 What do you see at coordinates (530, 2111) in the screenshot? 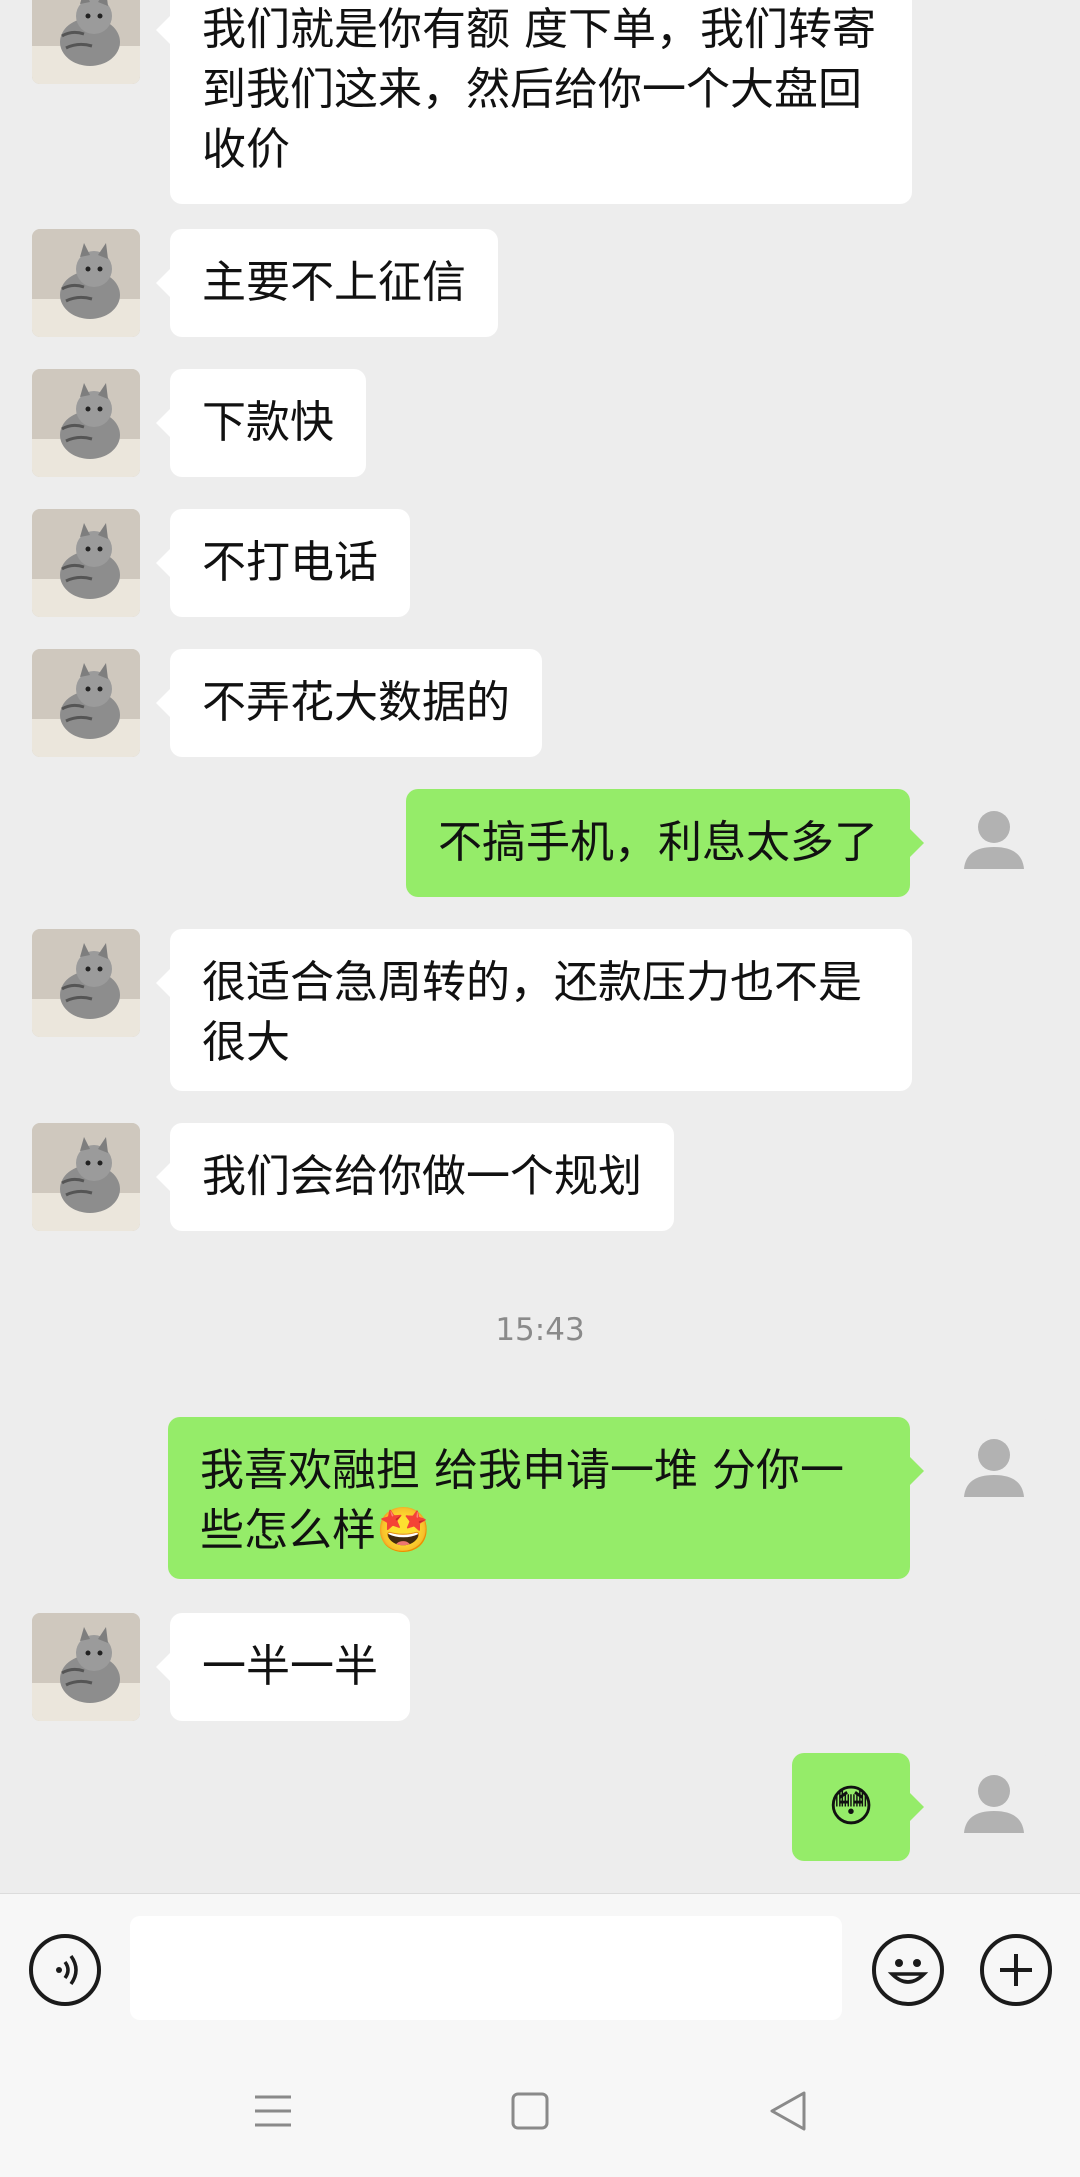
I see `home-icon` at bounding box center [530, 2111].